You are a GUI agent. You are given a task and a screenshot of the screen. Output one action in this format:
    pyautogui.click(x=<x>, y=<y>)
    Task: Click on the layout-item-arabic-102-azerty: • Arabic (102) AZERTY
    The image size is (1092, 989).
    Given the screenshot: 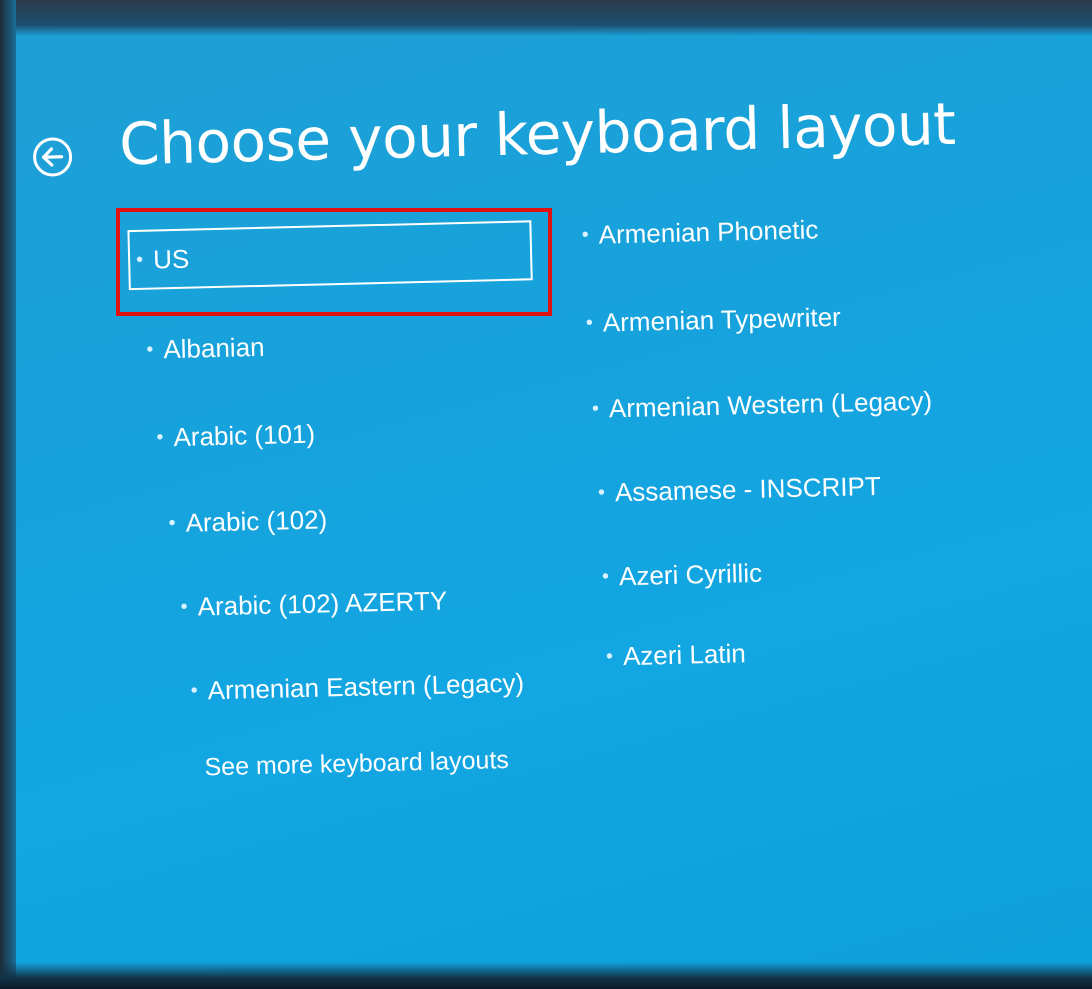 What is the action you would take?
    pyautogui.click(x=314, y=603)
    